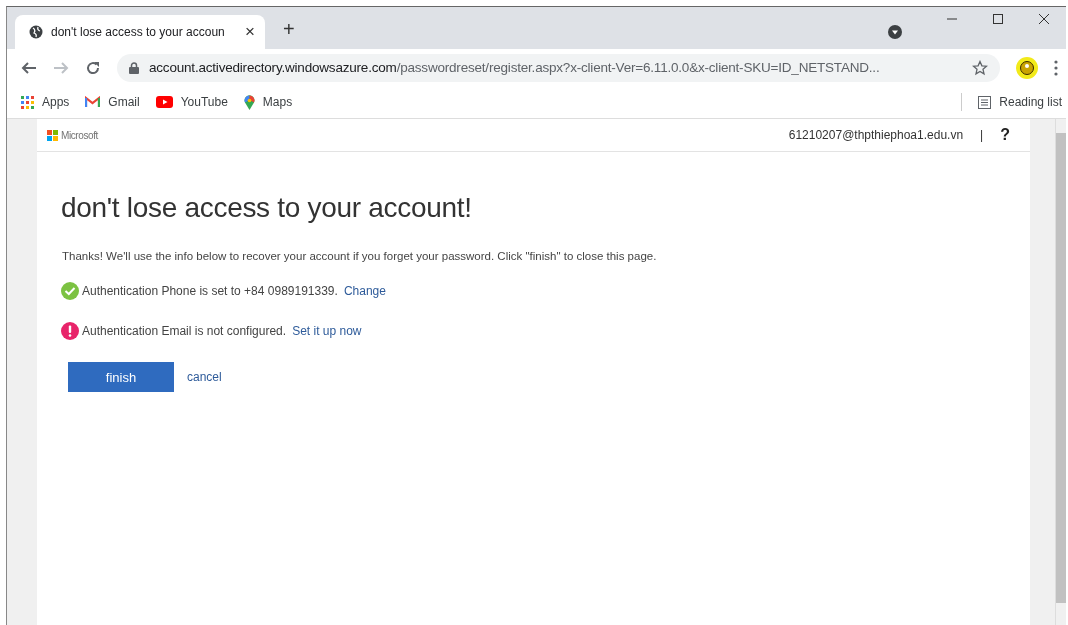  What do you see at coordinates (191, 102) in the screenshot?
I see `bookmark-item: YouTube` at bounding box center [191, 102].